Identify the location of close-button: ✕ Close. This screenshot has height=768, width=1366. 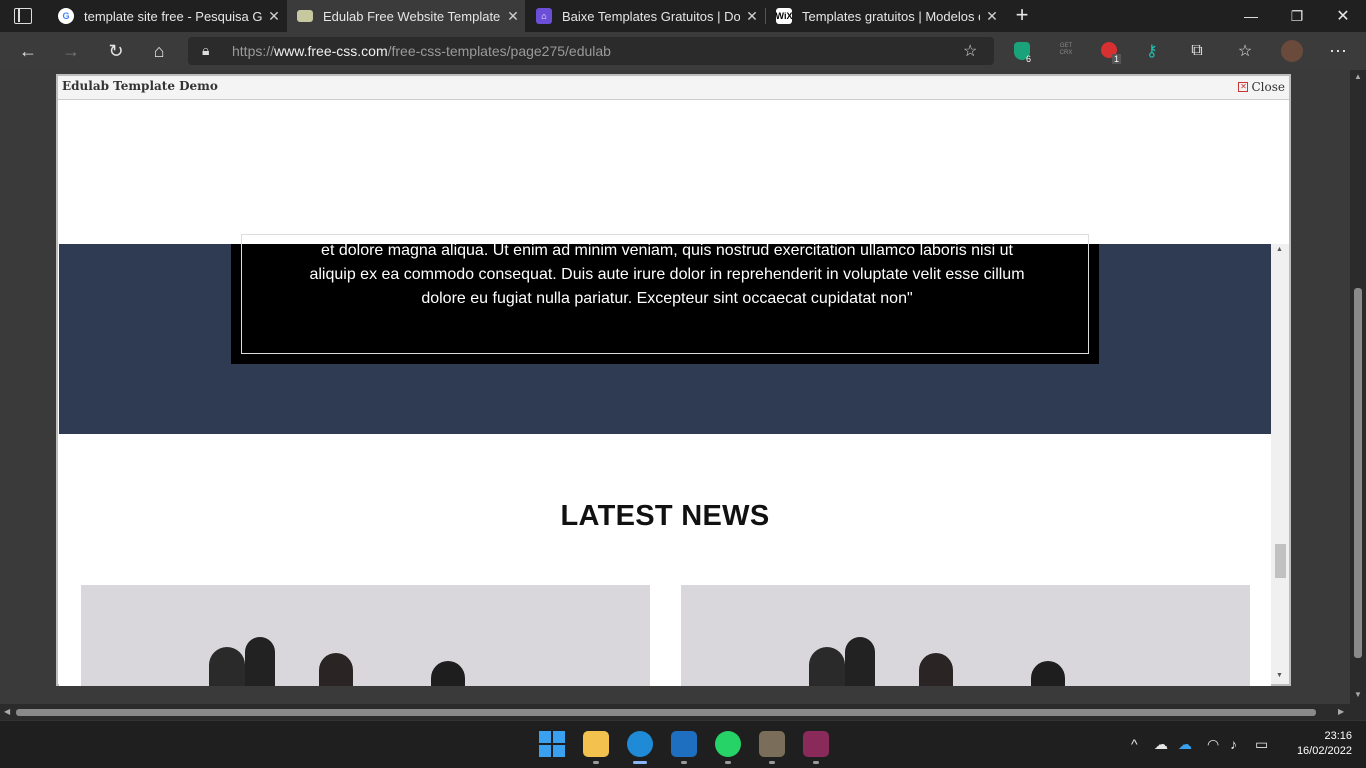
(1261, 87).